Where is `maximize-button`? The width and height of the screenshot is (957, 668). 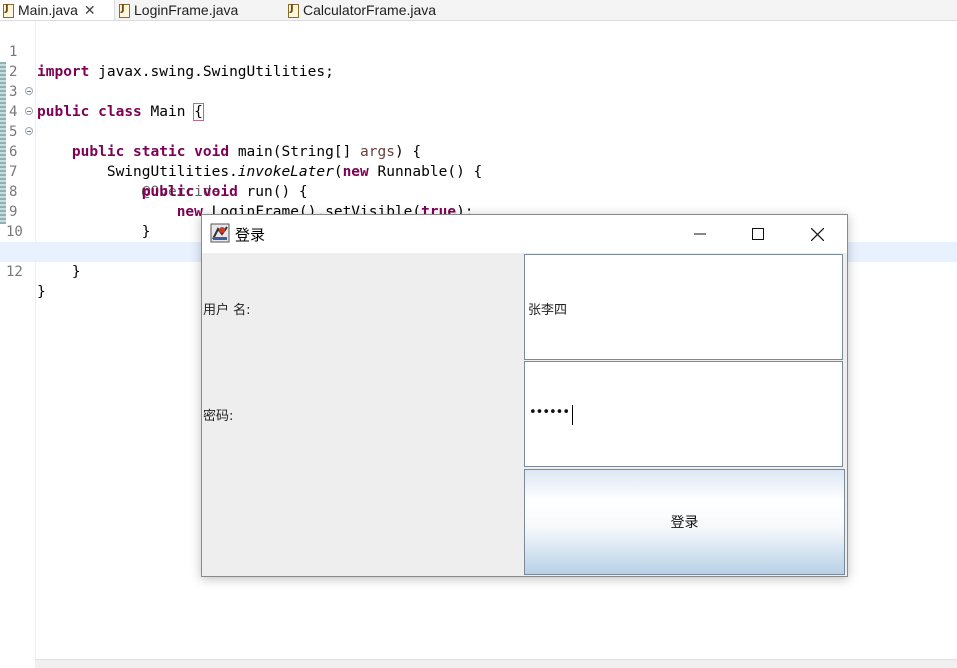 maximize-button is located at coordinates (758, 234).